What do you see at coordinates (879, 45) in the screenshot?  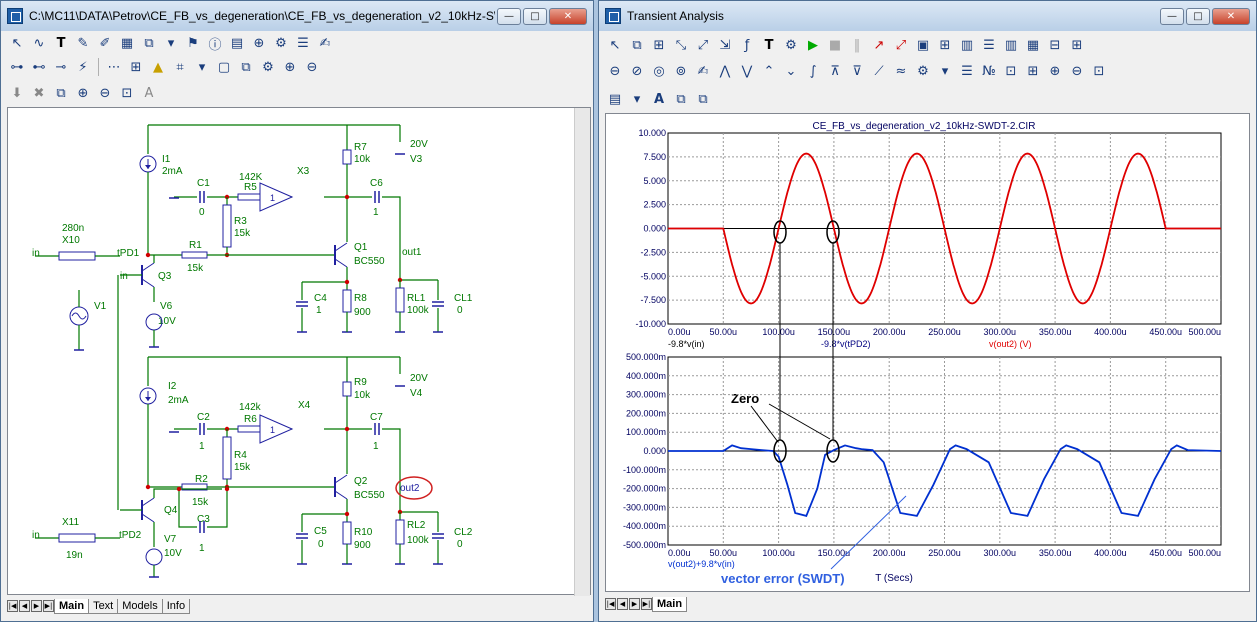 I see `stepping-icon: ↗` at bounding box center [879, 45].